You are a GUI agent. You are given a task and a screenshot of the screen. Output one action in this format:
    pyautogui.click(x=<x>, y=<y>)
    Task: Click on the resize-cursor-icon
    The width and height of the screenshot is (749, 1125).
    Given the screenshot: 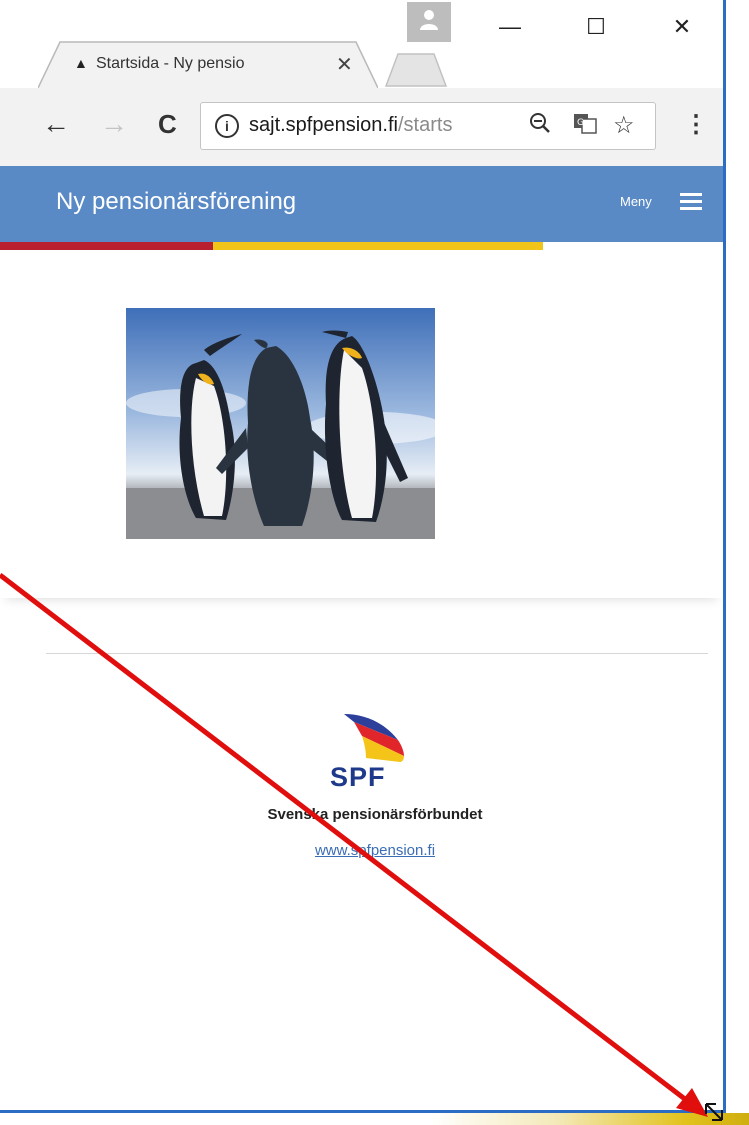 What is the action you would take?
    pyautogui.click(x=714, y=1112)
    